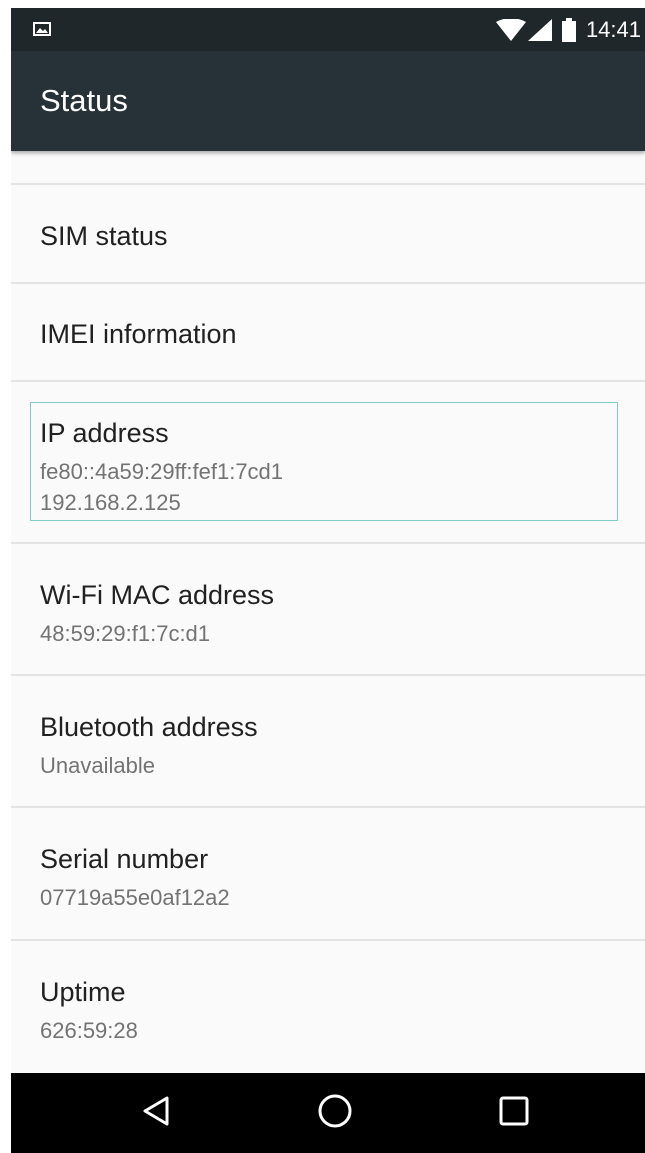 This screenshot has width=645, height=1153. Describe the element at coordinates (328, 29) in the screenshot. I see `status-bar: 14:41` at that location.